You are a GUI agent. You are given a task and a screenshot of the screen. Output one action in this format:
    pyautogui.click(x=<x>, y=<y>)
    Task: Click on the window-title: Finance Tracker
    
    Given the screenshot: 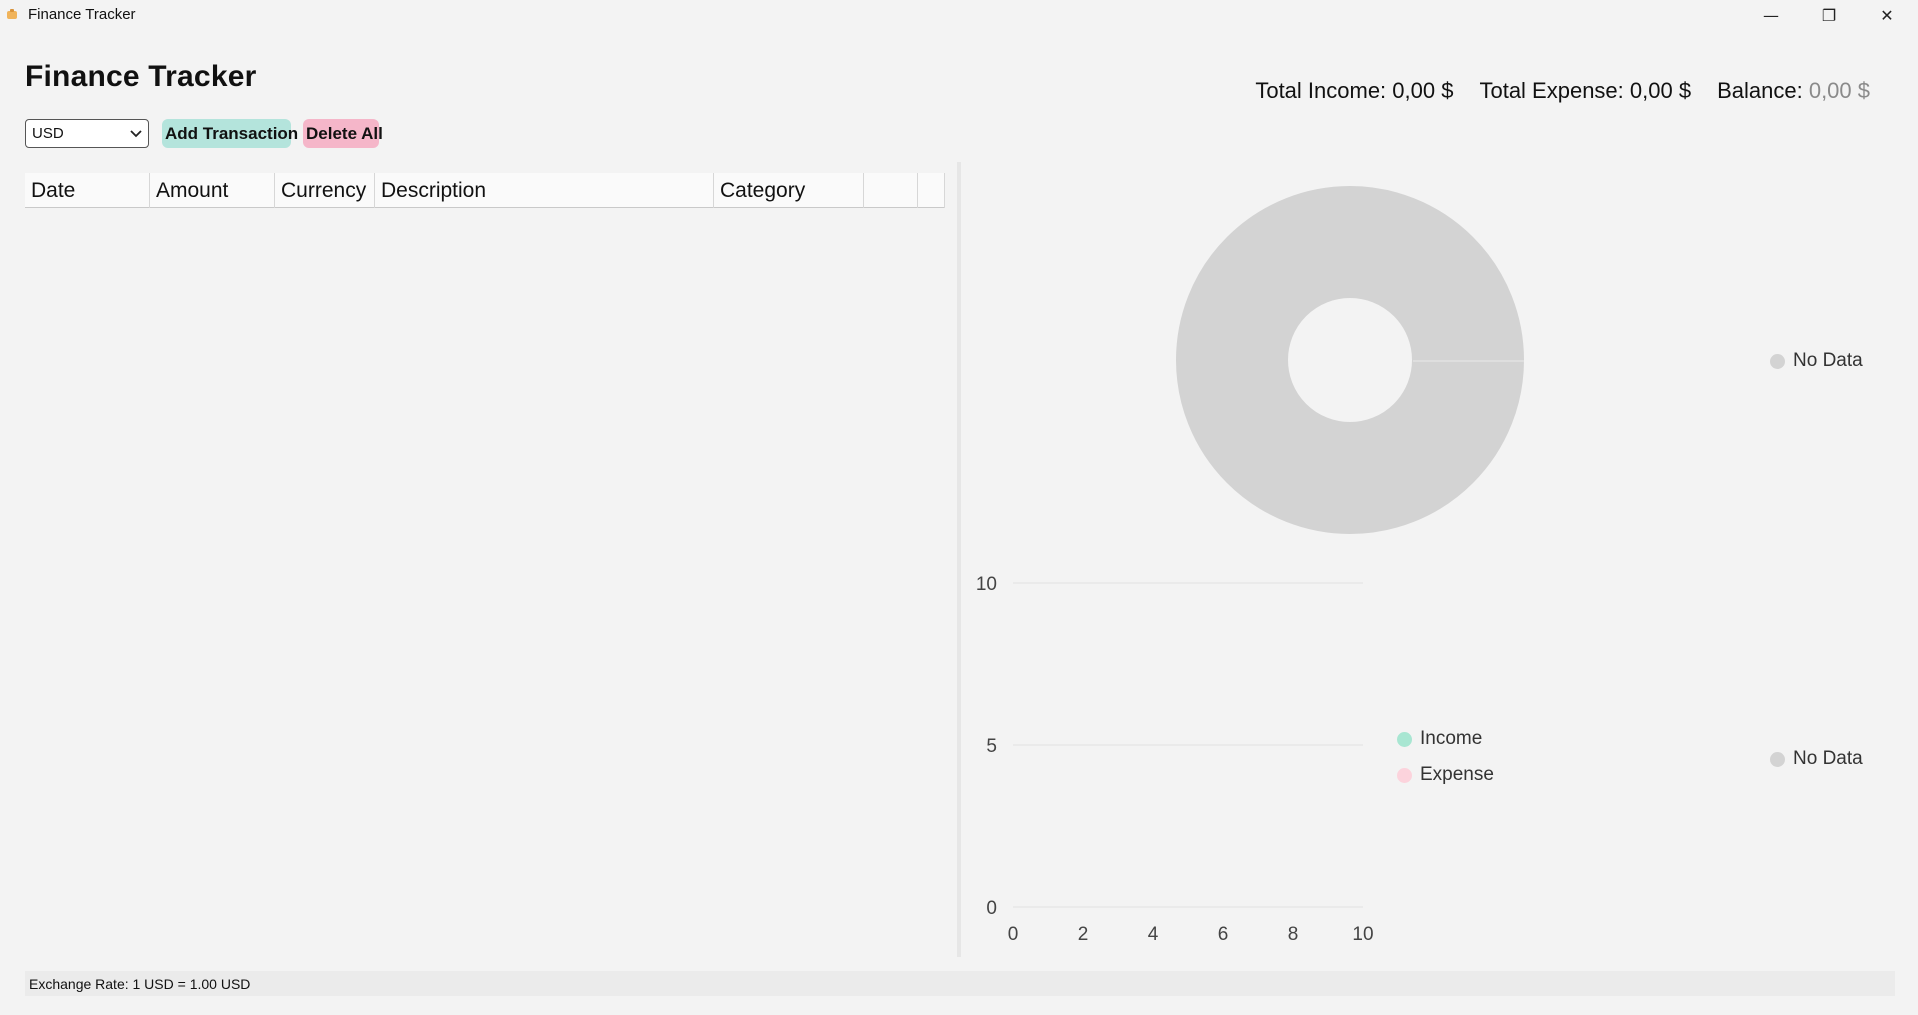 What is the action you would take?
    pyautogui.click(x=82, y=14)
    